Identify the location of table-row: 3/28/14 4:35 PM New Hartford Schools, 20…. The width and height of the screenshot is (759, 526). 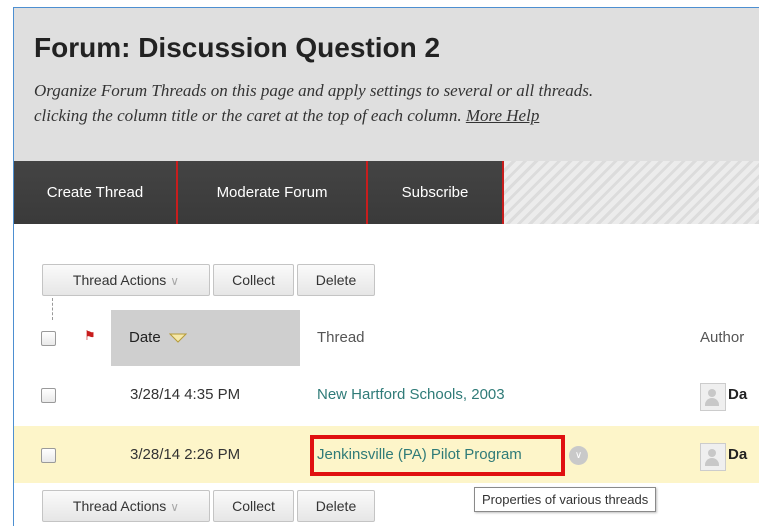
(386, 394).